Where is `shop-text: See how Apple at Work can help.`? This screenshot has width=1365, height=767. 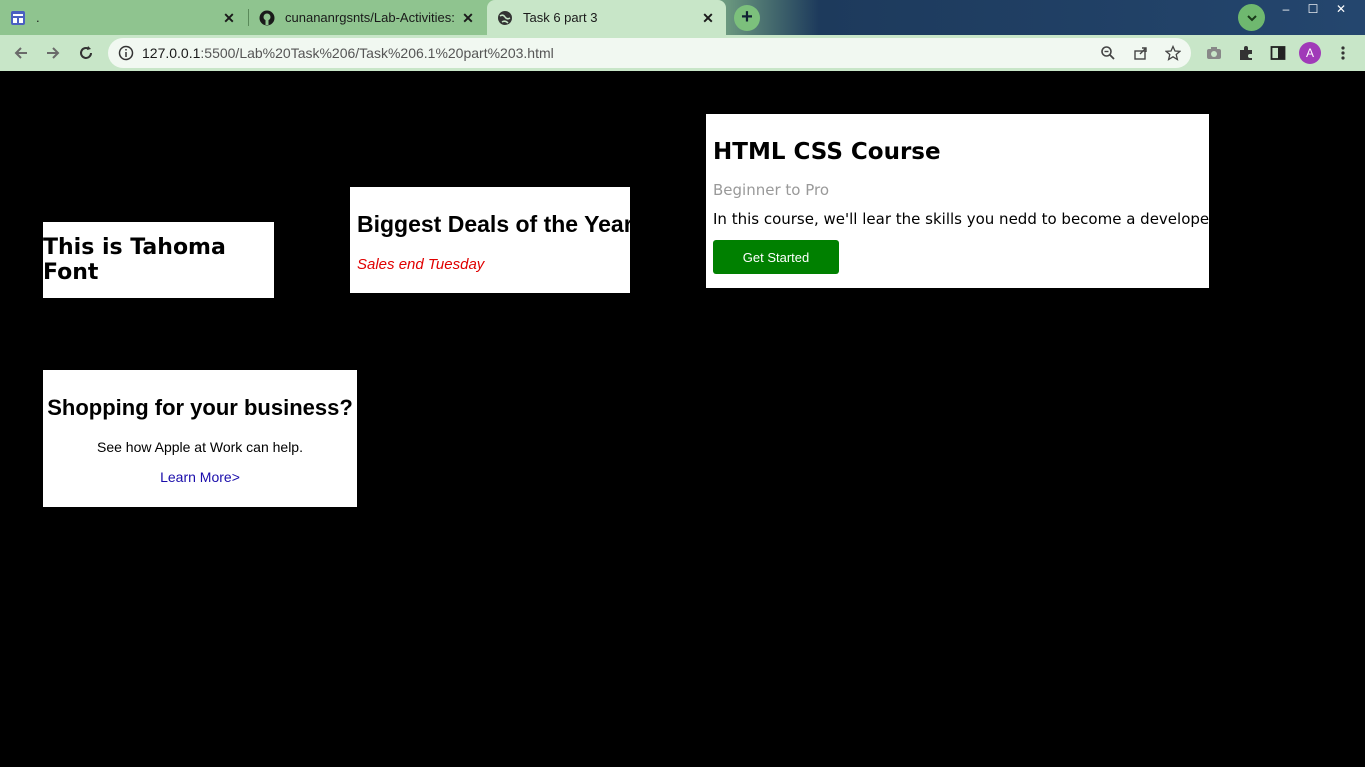 shop-text: See how Apple at Work can help. is located at coordinates (200, 447).